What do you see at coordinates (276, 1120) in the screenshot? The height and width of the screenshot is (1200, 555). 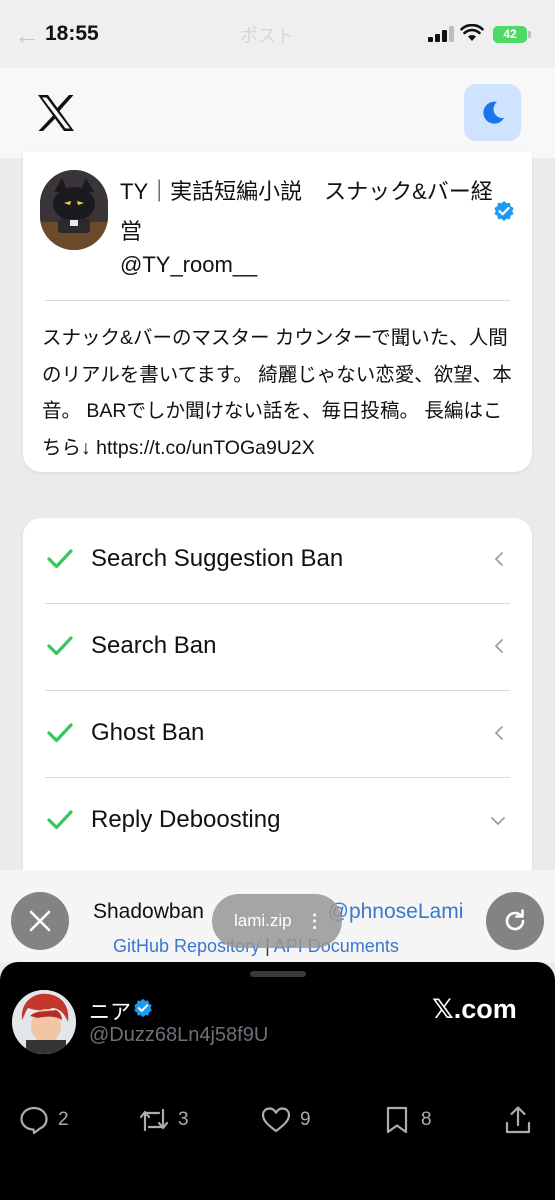 I see `heart-icon` at bounding box center [276, 1120].